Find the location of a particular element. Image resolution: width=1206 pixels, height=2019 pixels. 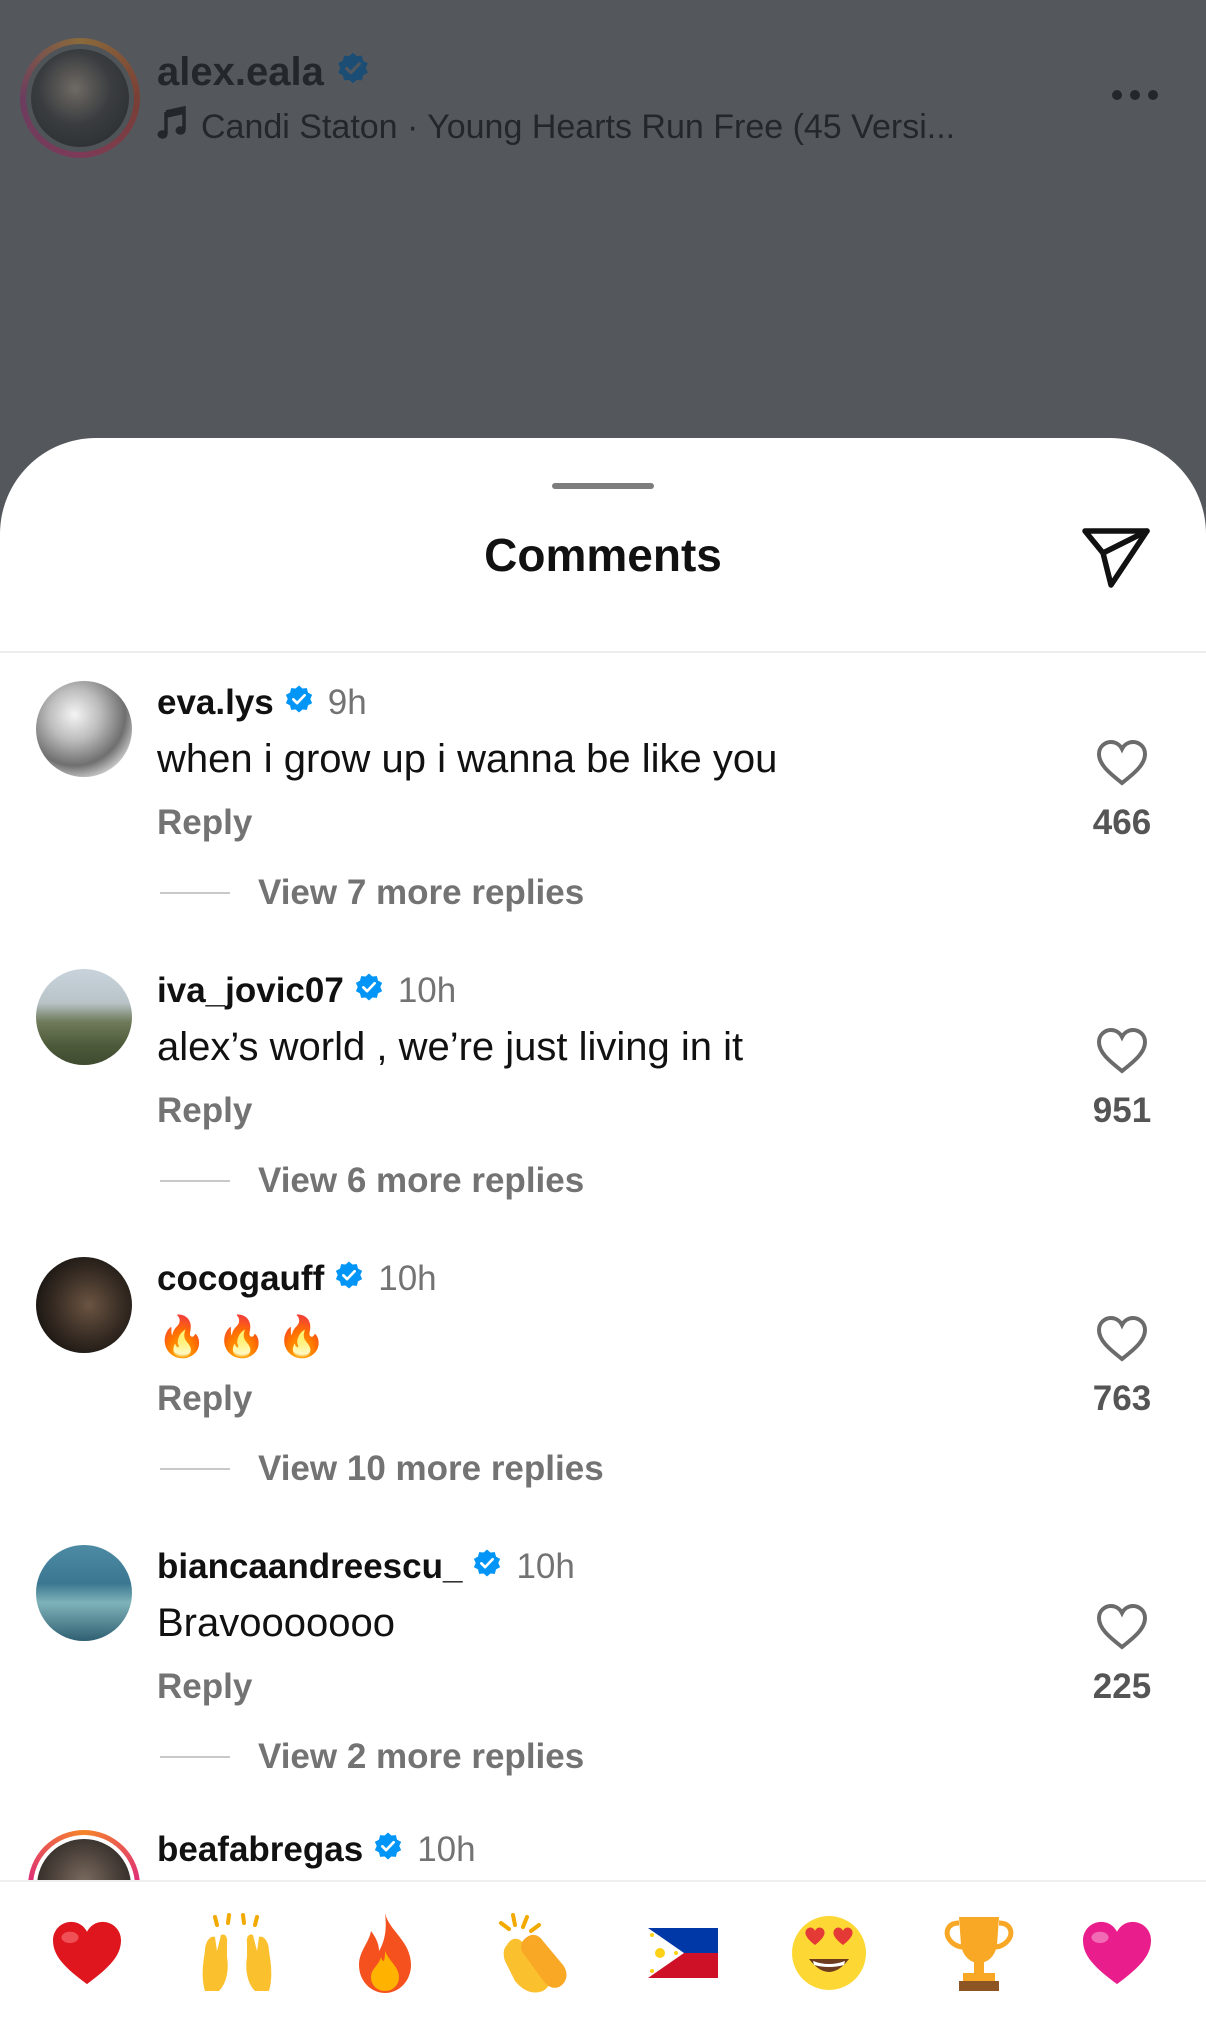

view-more-replies-button: View 6 more replies is located at coordinates (372, 1181).